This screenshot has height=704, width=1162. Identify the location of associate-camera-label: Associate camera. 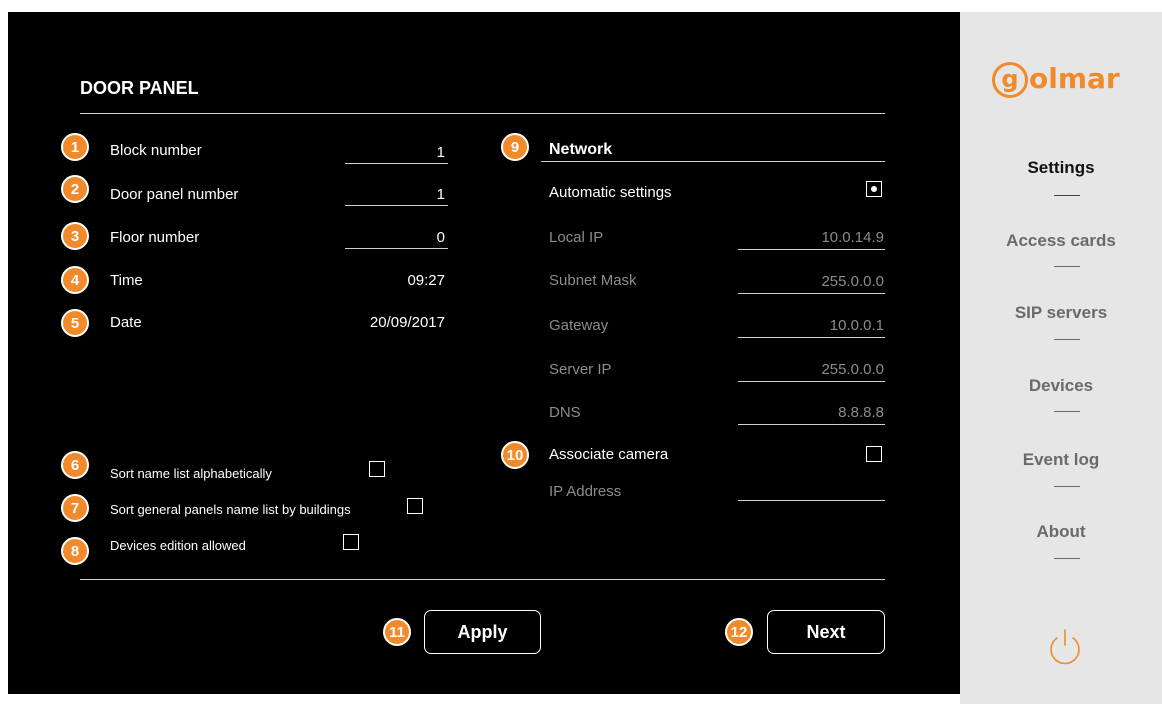
(609, 454).